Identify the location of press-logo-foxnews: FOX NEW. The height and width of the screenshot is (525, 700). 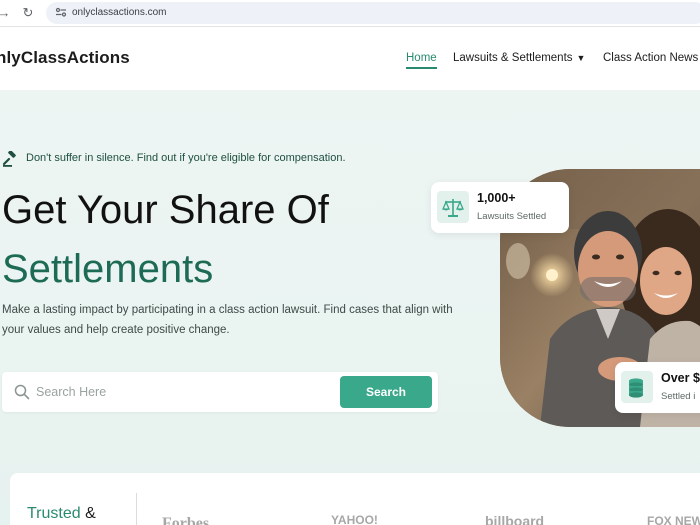
(673, 519).